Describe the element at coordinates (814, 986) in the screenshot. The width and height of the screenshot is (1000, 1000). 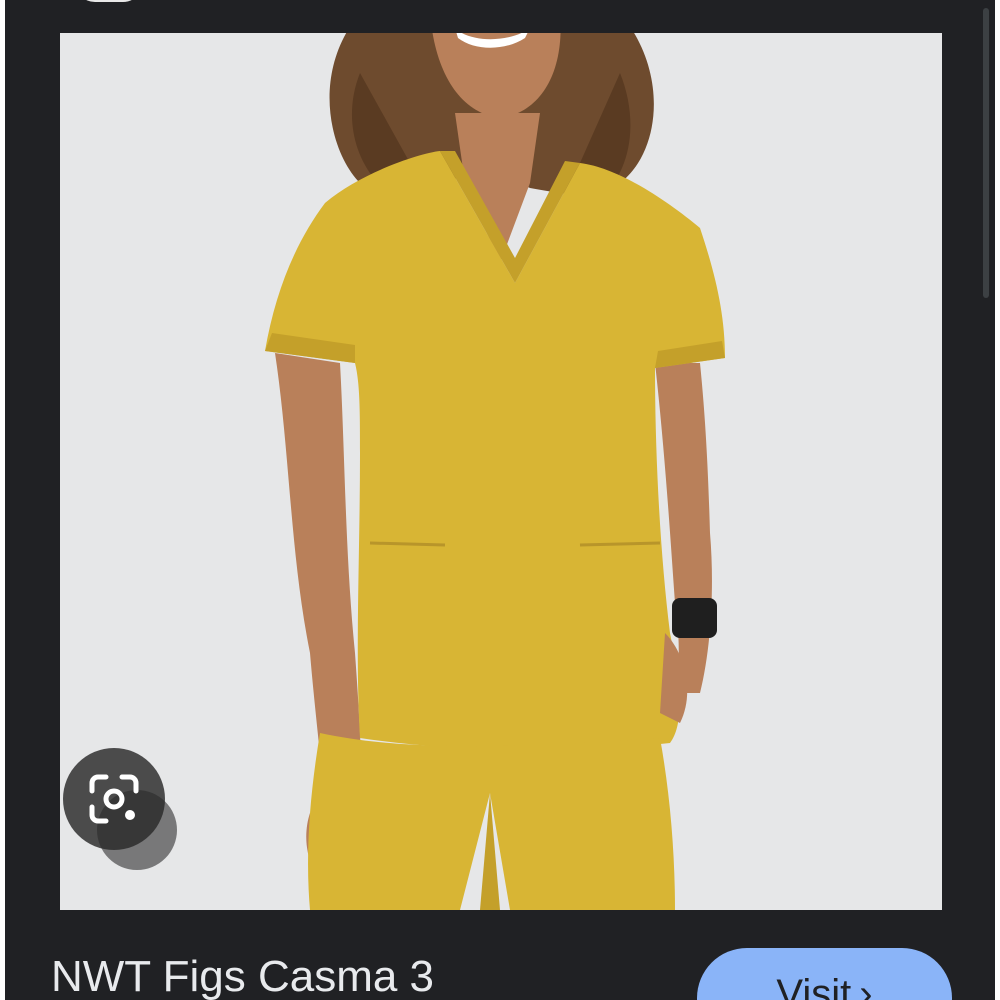
I see `visit-label: Visit` at that location.